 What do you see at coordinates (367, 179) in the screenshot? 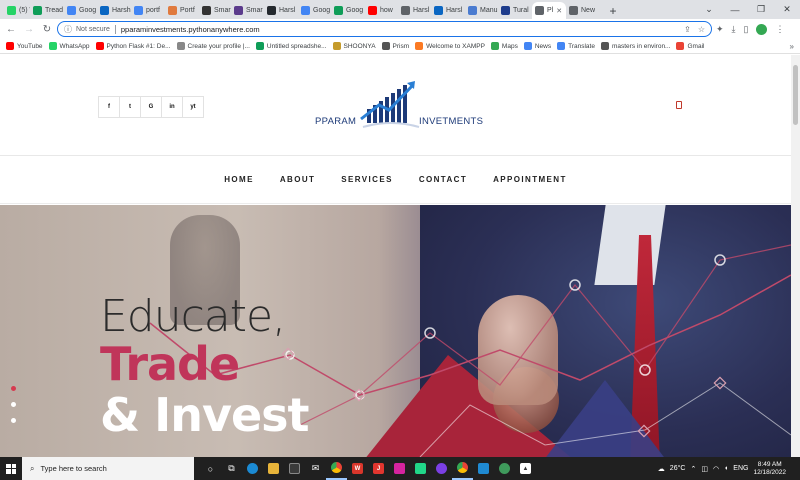
I see `nav-link-services: SERVICES` at bounding box center [367, 179].